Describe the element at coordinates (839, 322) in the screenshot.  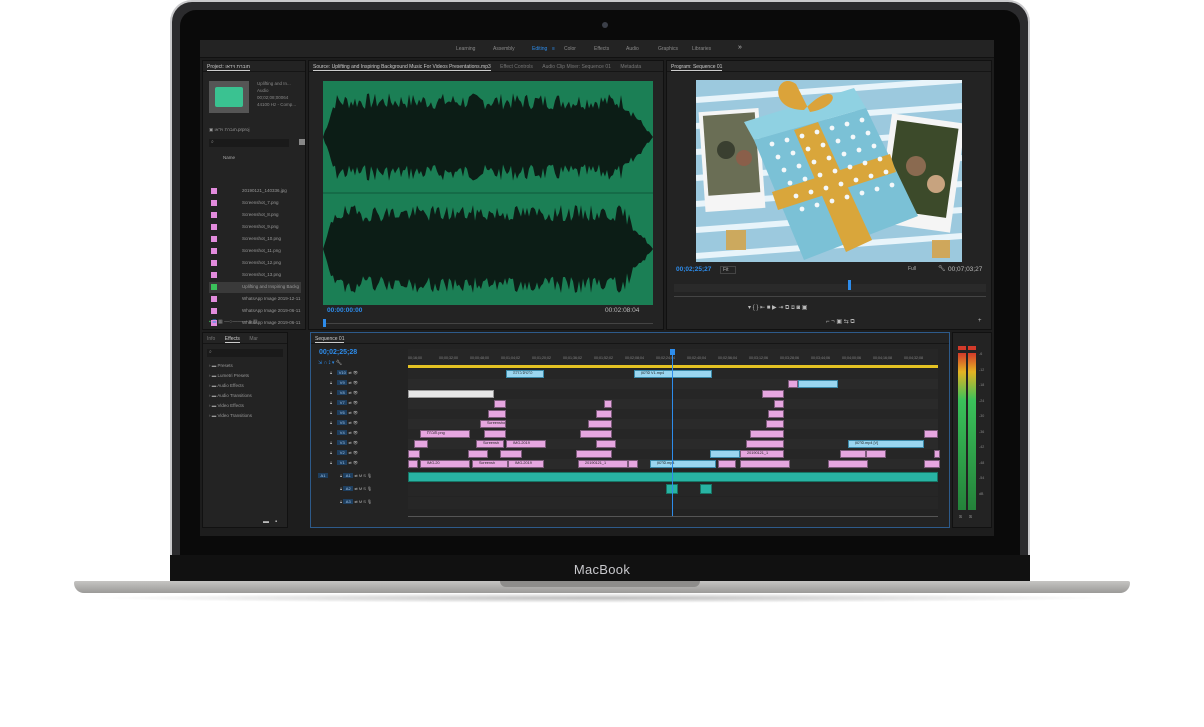
I see `safe-margins-icon: ▣` at that location.